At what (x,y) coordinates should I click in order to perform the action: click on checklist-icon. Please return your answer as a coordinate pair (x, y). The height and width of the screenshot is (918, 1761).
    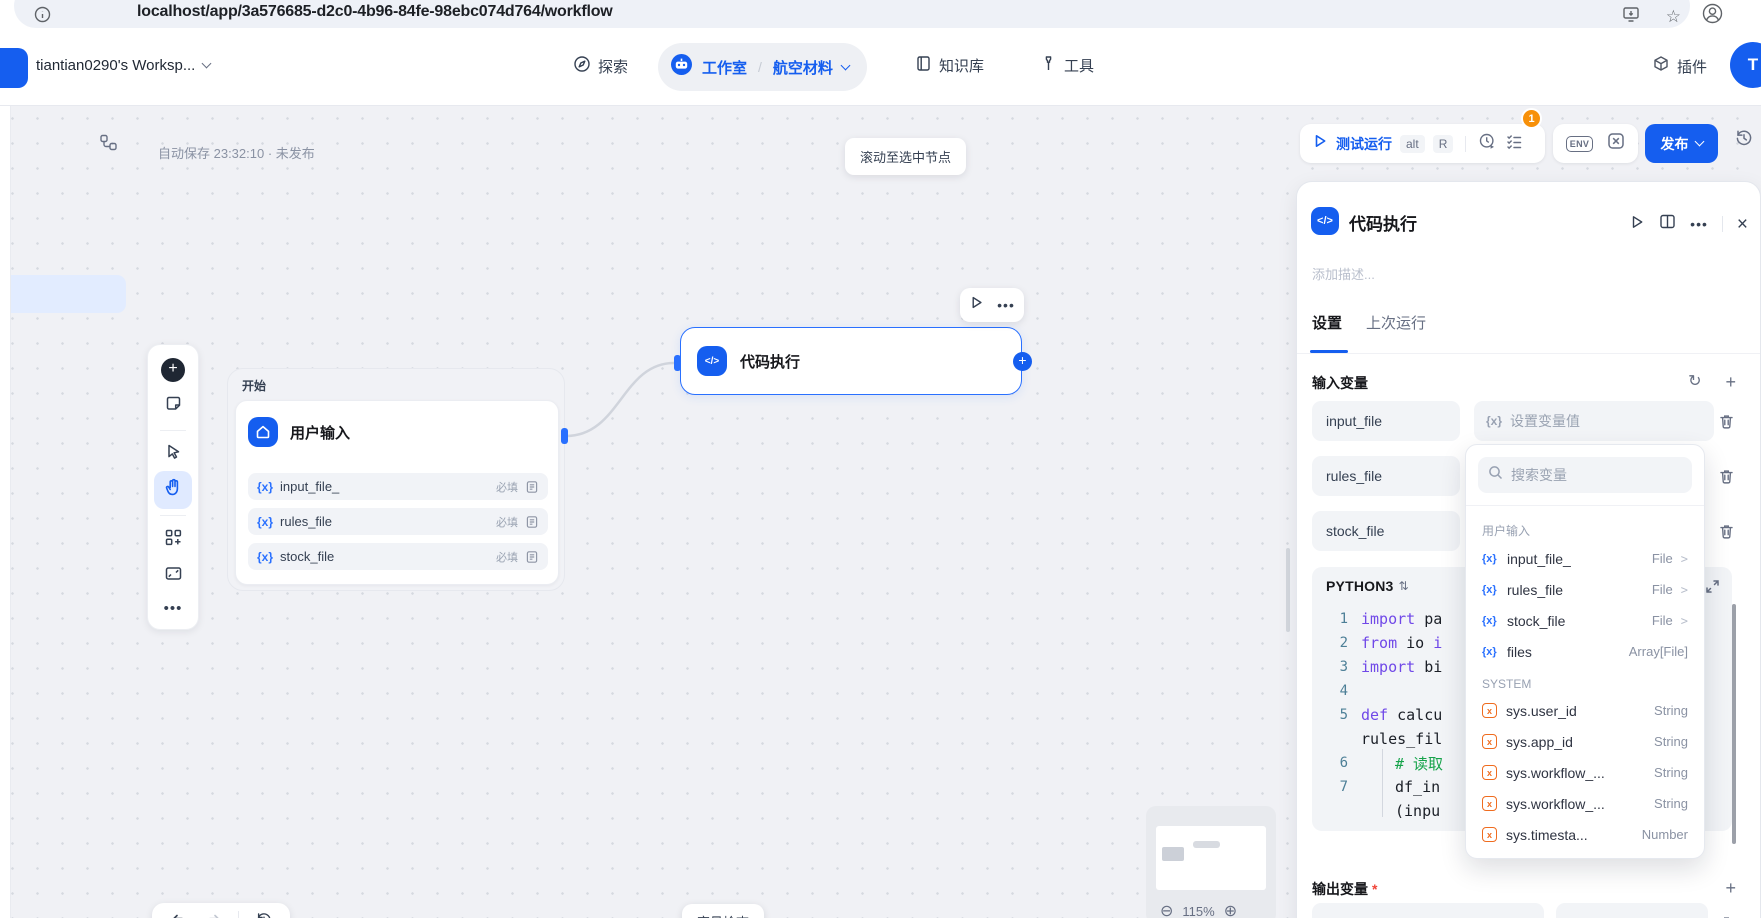
    Looking at the image, I should click on (1514, 144).